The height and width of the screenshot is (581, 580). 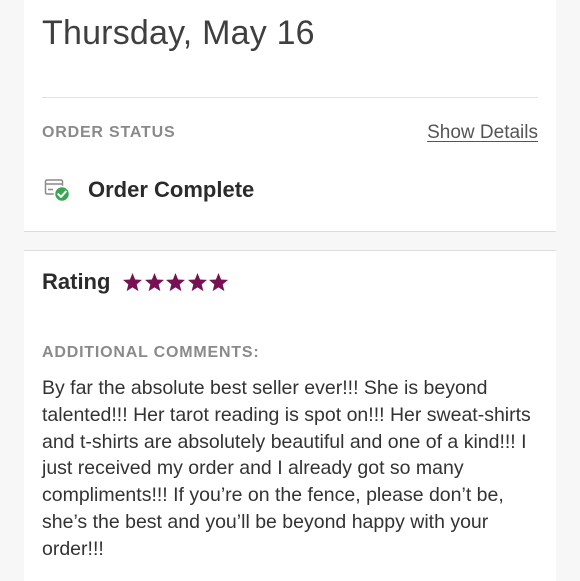 What do you see at coordinates (57, 191) in the screenshot?
I see `package-check-icon` at bounding box center [57, 191].